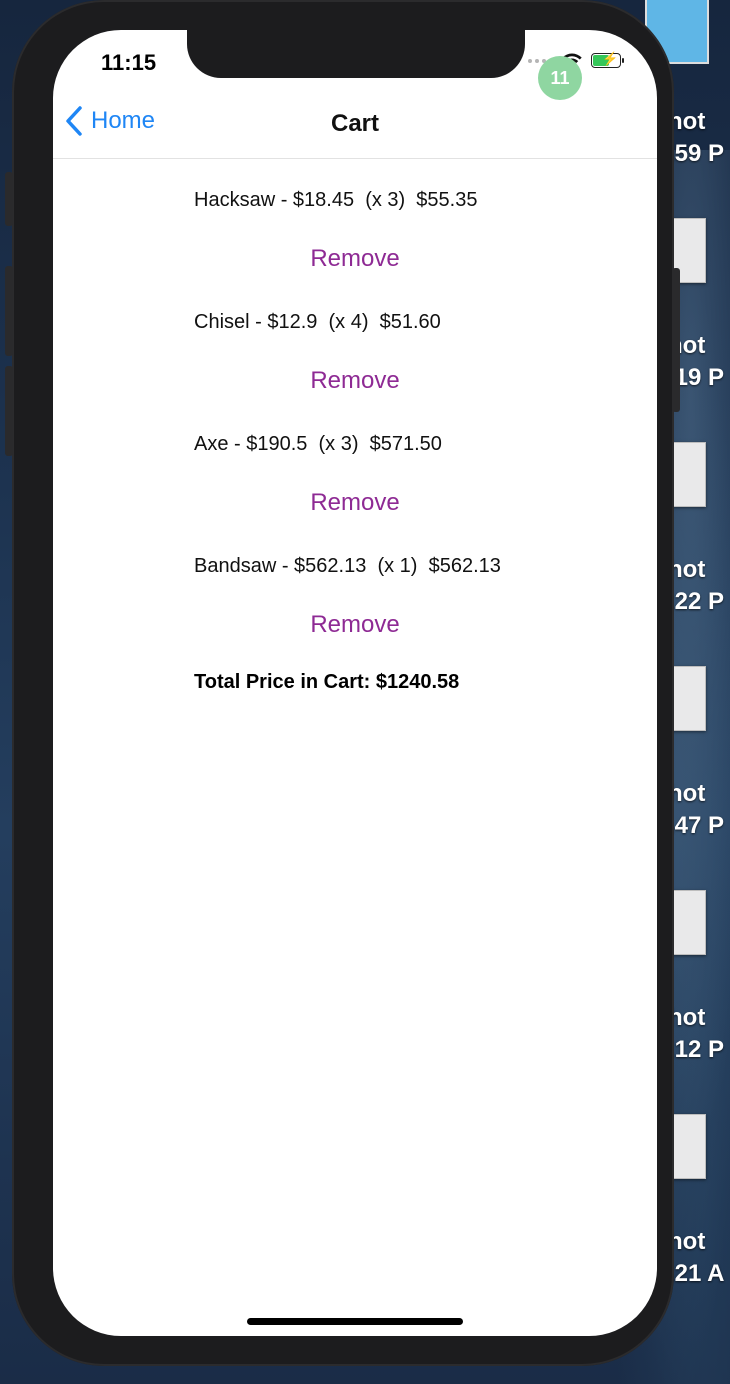 The width and height of the screenshot is (730, 1384). Describe the element at coordinates (607, 59) in the screenshot. I see `battery-icon: ⚡` at that location.